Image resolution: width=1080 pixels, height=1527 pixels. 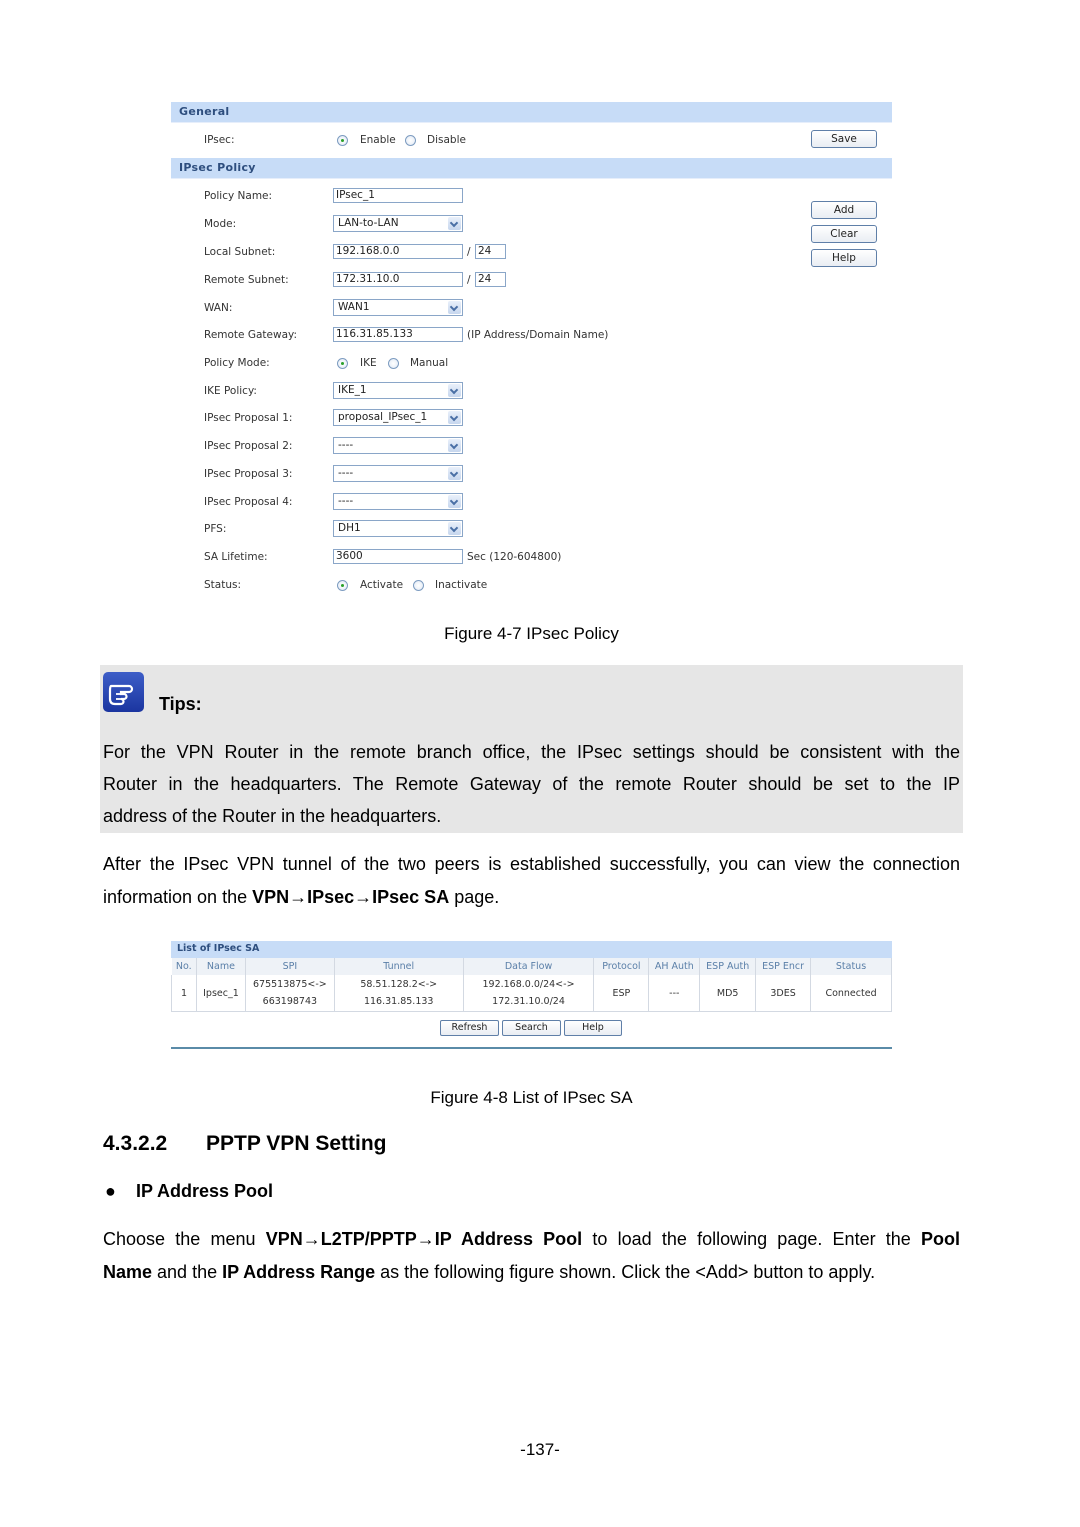 What do you see at coordinates (237, 363) in the screenshot?
I see `policy-mode-label: Policy Mode:` at bounding box center [237, 363].